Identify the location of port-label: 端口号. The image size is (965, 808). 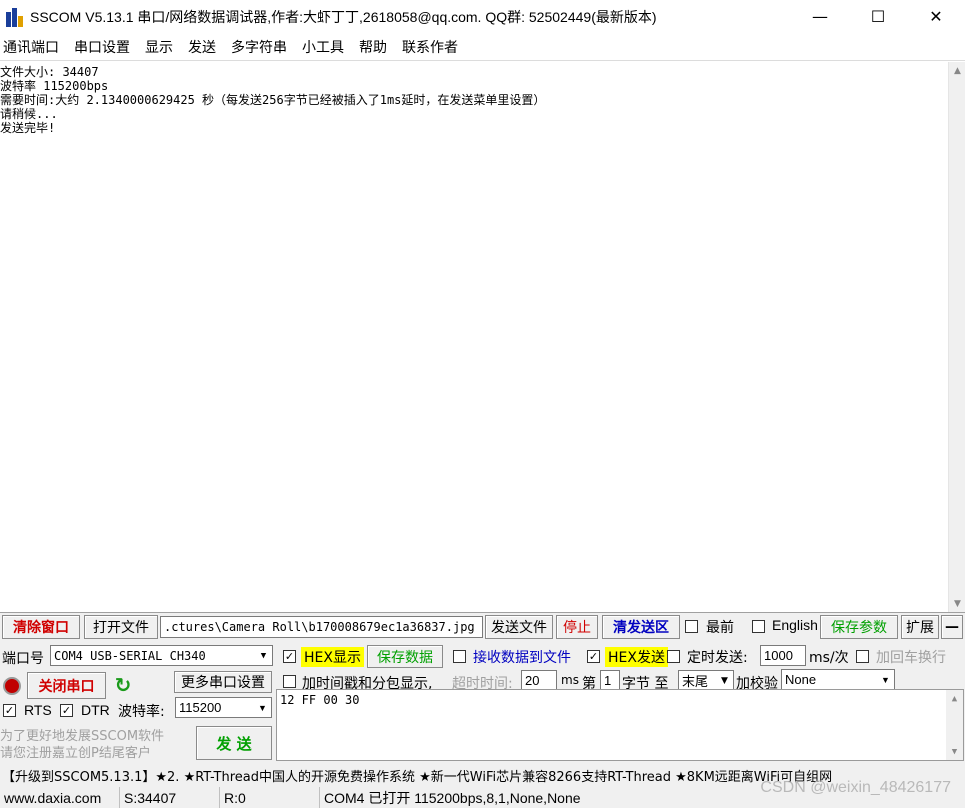
(23, 659).